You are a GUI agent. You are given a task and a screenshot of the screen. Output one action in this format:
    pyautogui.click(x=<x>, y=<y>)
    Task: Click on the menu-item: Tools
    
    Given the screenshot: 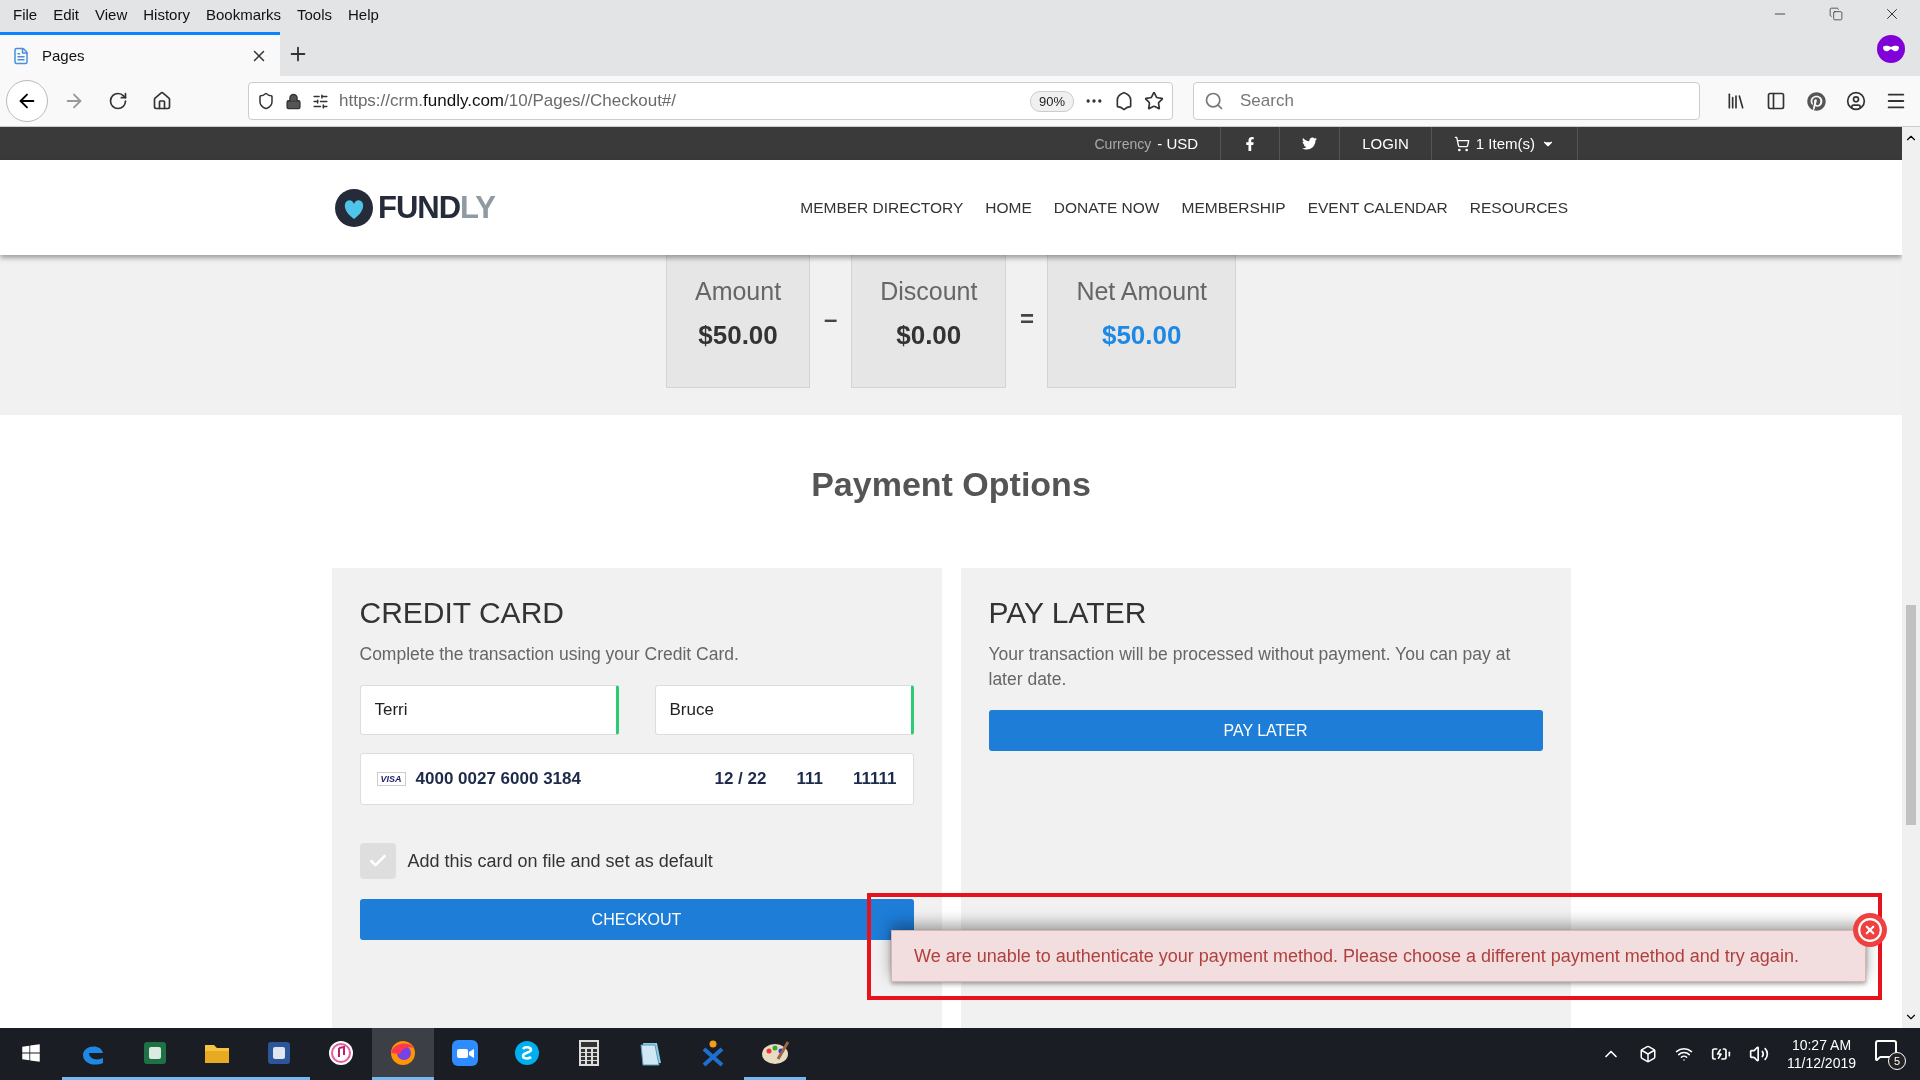 What is the action you would take?
    pyautogui.click(x=314, y=14)
    